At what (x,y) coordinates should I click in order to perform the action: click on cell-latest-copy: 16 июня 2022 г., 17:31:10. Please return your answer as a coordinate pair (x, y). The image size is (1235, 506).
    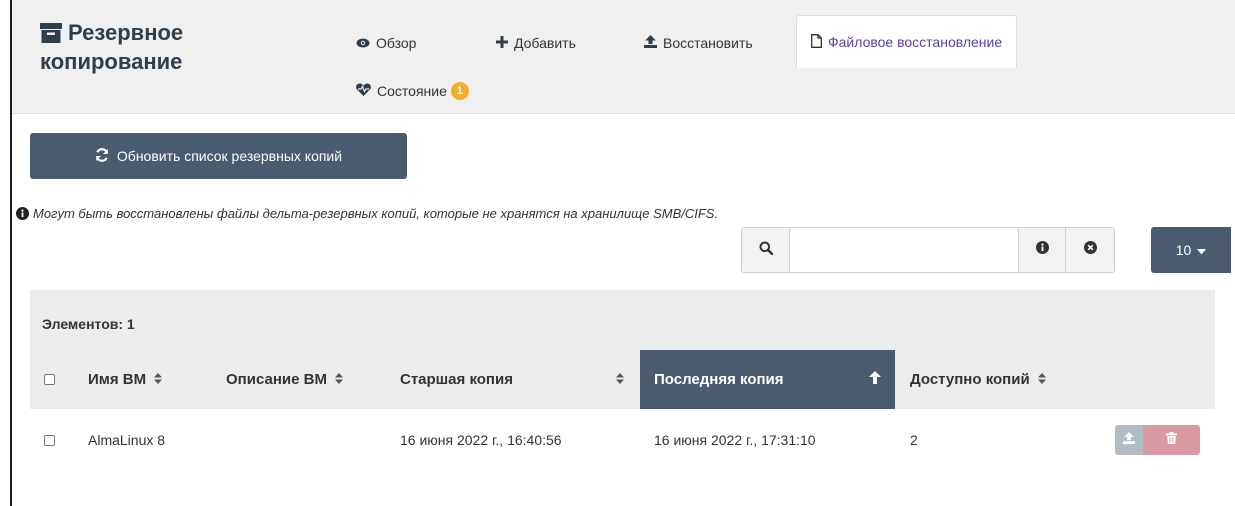
    Looking at the image, I should click on (735, 440).